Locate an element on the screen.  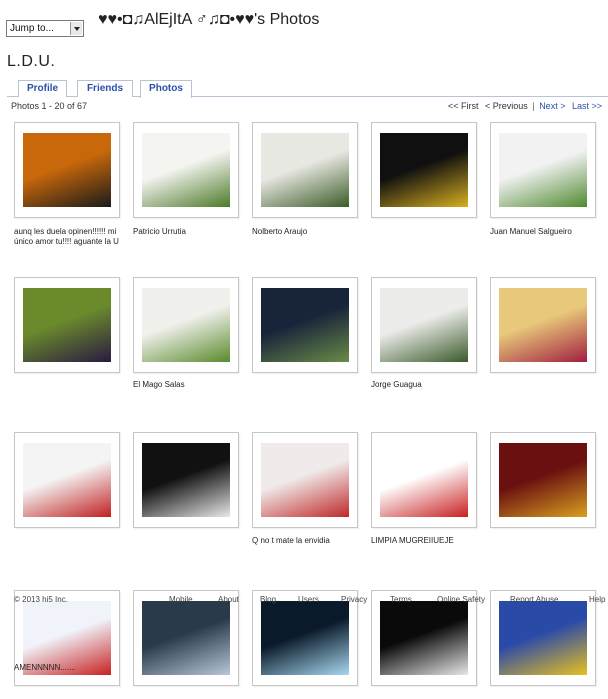
photo-caption: El Mago Salas is located at coordinates (159, 384).